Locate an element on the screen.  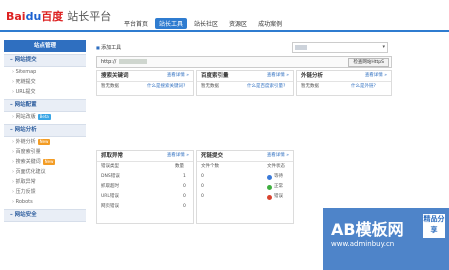
logo-text-du: du is located at coordinates (33, 16).